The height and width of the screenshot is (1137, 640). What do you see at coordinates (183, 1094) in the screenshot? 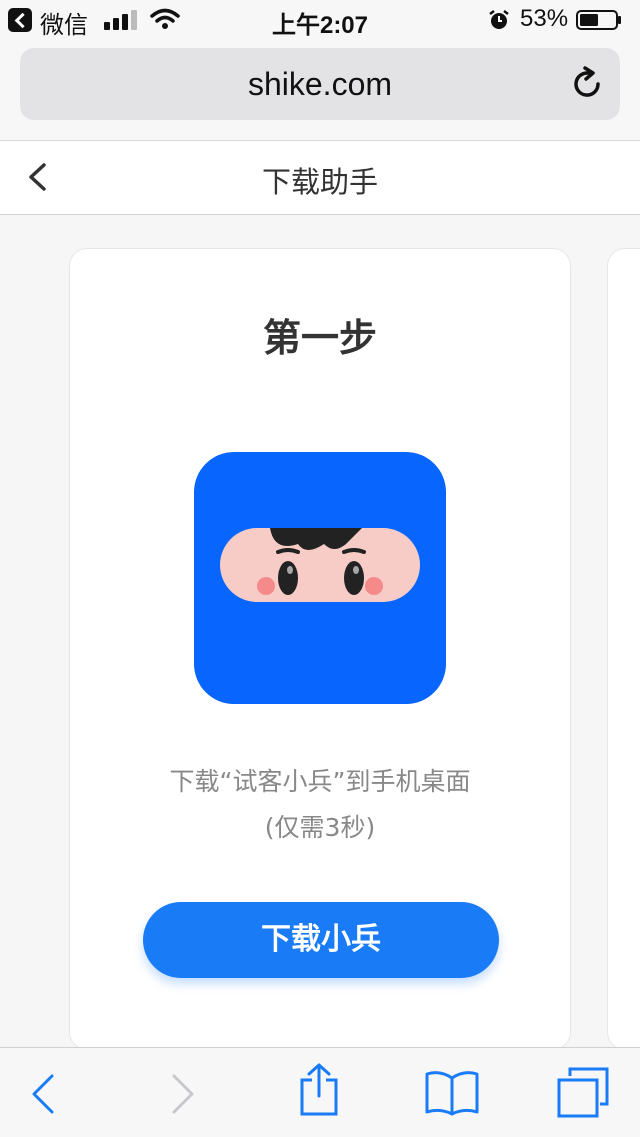
I see `forward-arrow-icon` at bounding box center [183, 1094].